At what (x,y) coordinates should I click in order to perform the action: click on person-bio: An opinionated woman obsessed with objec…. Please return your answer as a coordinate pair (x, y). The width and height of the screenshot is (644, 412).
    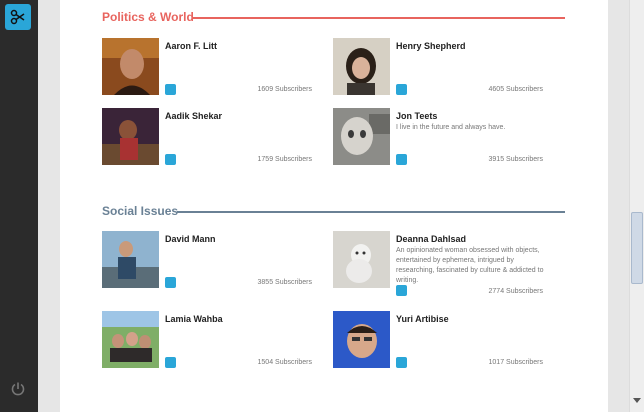
    Looking at the image, I should click on (470, 265).